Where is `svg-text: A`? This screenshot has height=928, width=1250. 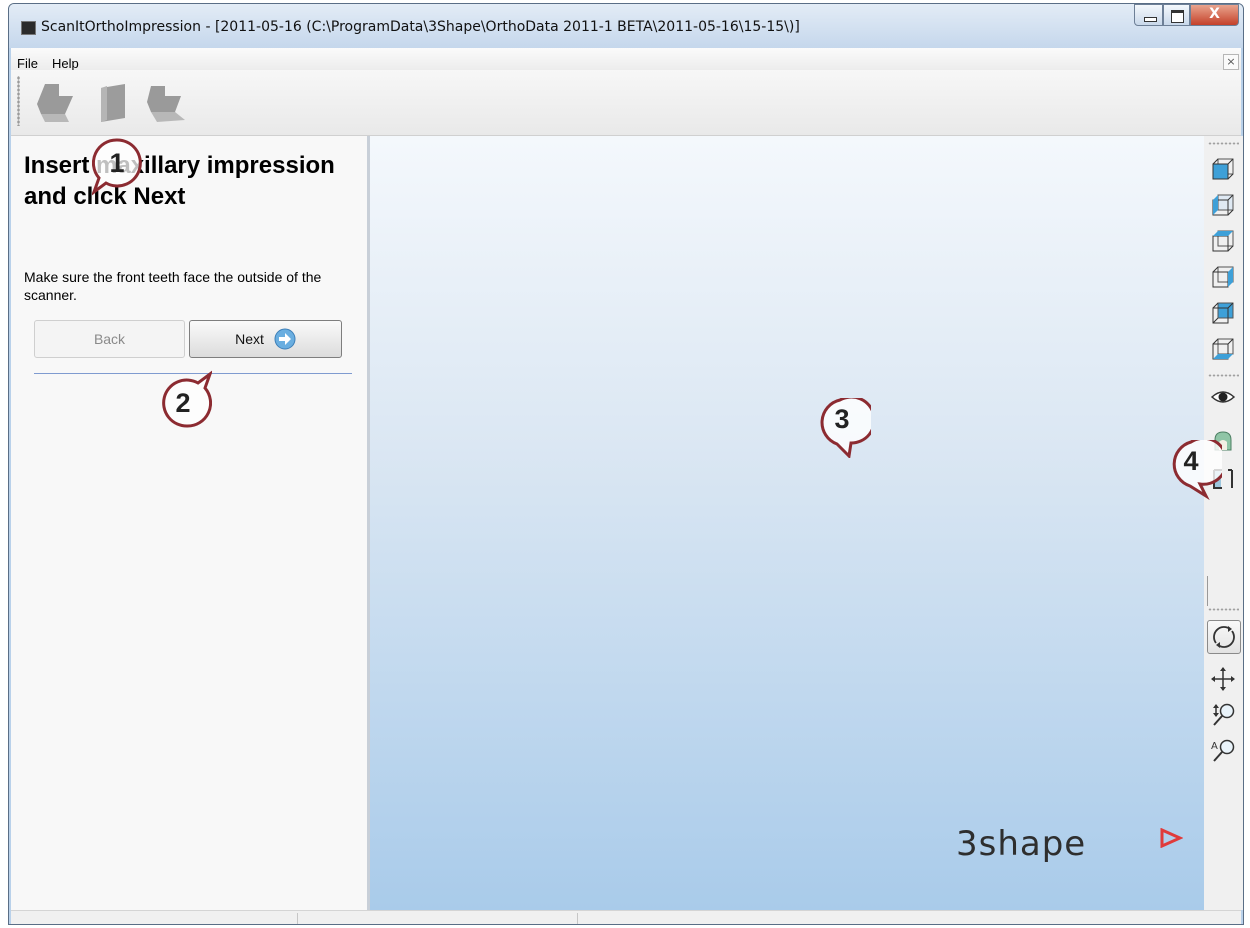
svg-text: A is located at coordinates (1214, 746).